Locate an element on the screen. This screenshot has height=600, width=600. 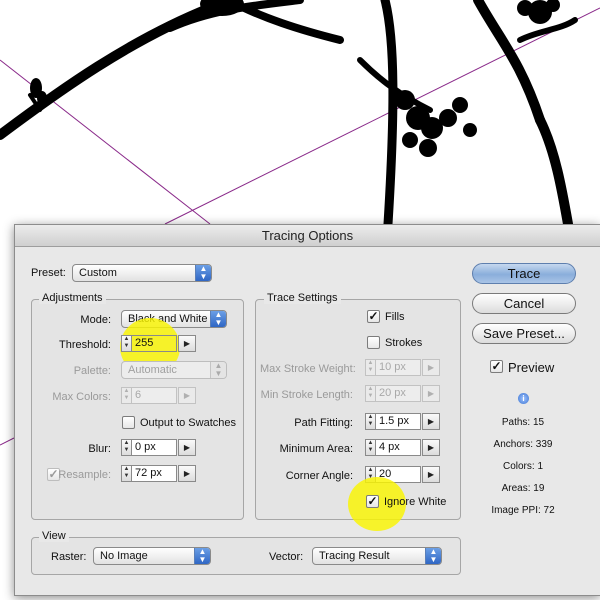
max-colors-field: ▲ ▼ 6 ▶ is located at coordinates (158, 395).